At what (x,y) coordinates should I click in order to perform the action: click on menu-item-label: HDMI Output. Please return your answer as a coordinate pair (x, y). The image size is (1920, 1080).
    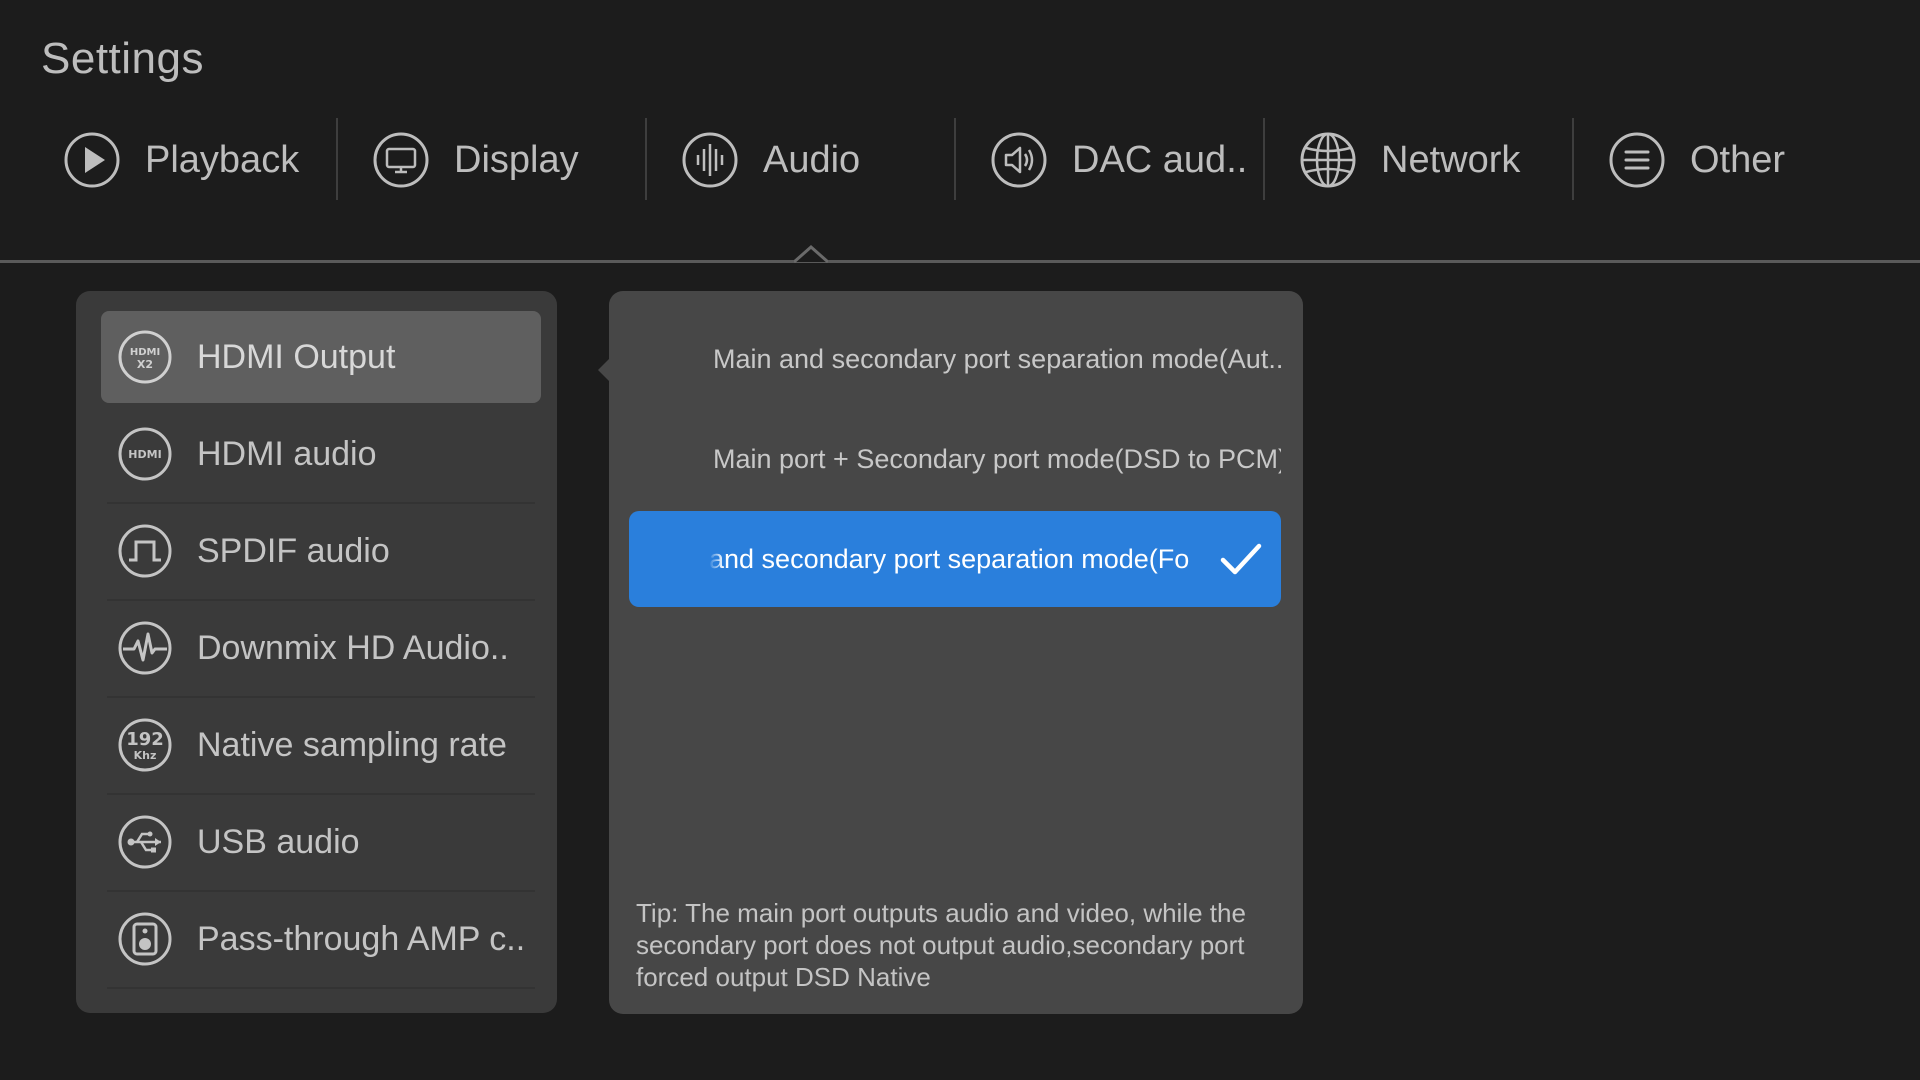
    Looking at the image, I should click on (296, 356).